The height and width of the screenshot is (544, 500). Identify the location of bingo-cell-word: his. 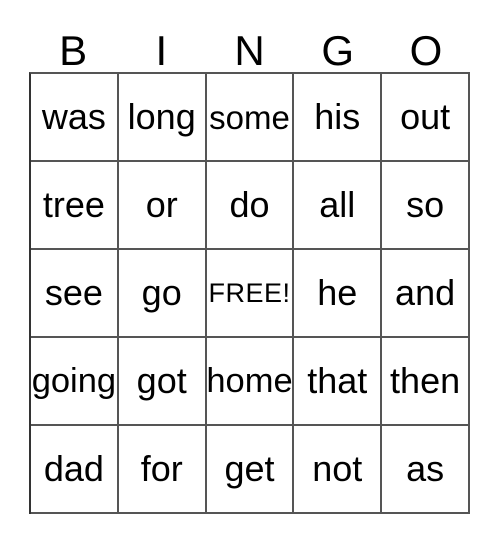
(337, 116).